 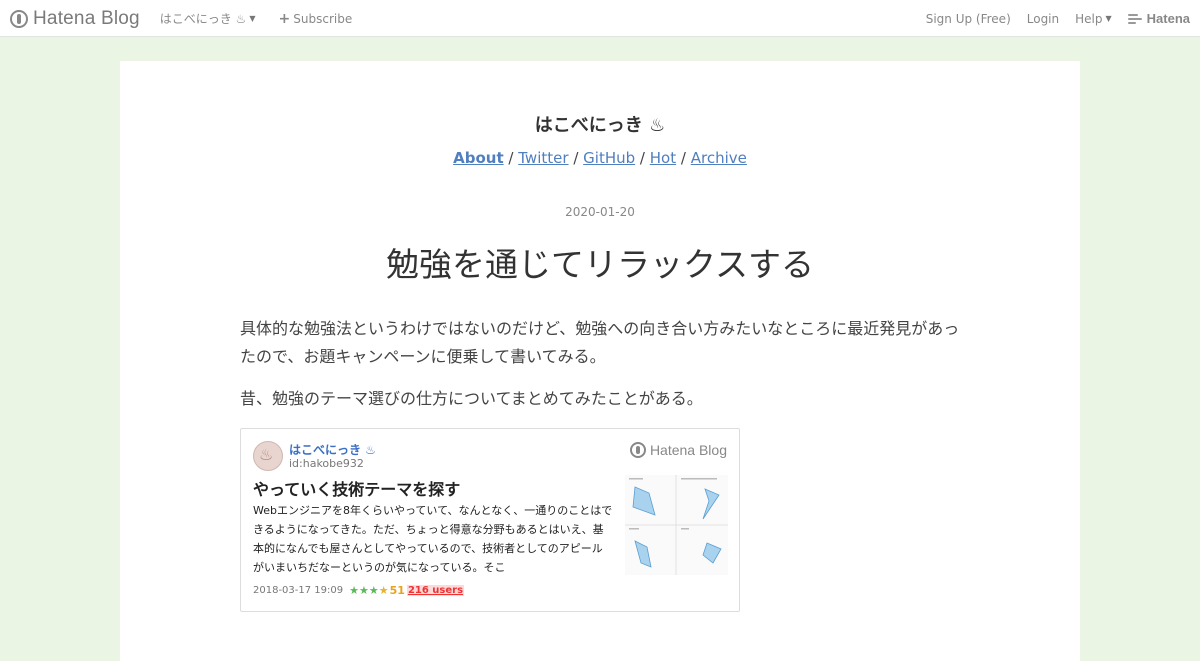 What do you see at coordinates (332, 449) in the screenshot?
I see `embed-blog-name: はこべにっき ♨` at bounding box center [332, 449].